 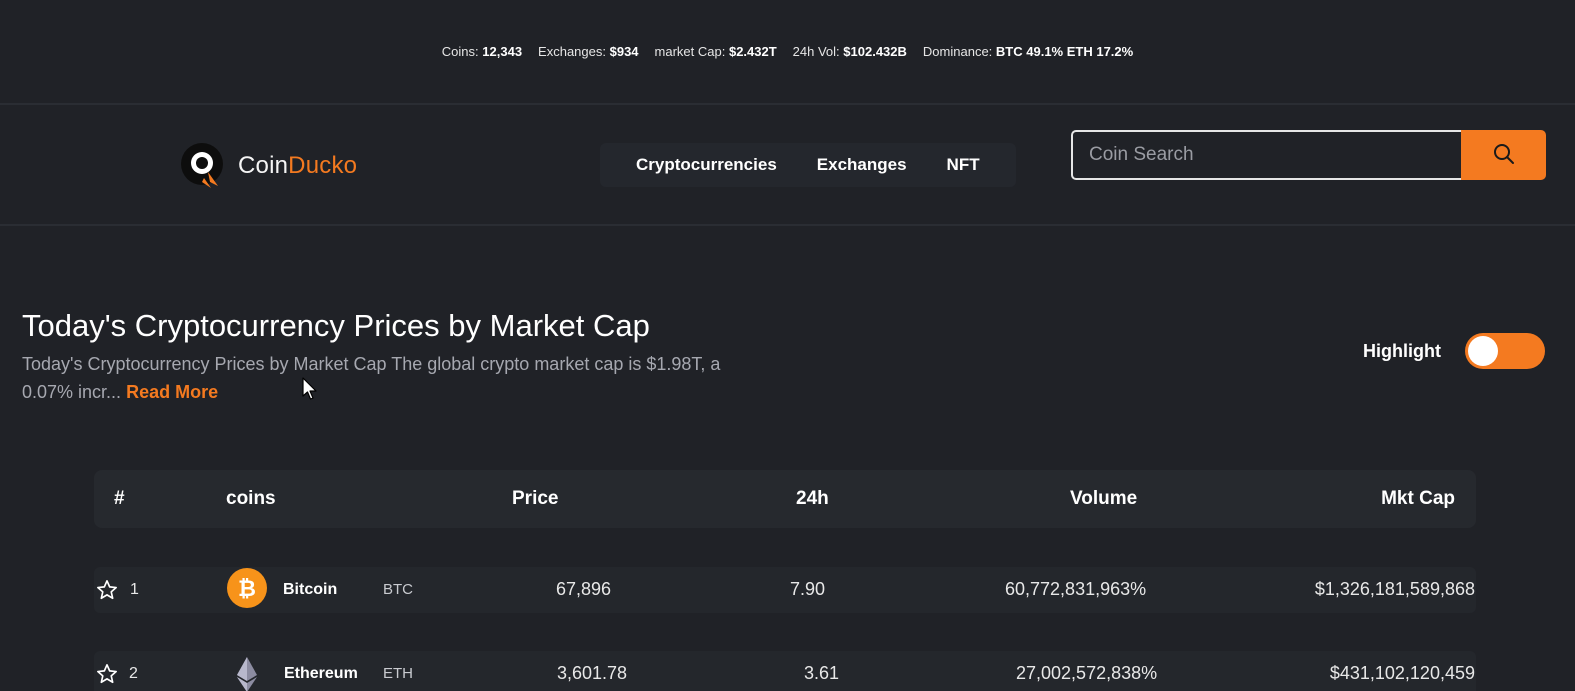 I want to click on search-button, so click(x=1503, y=155).